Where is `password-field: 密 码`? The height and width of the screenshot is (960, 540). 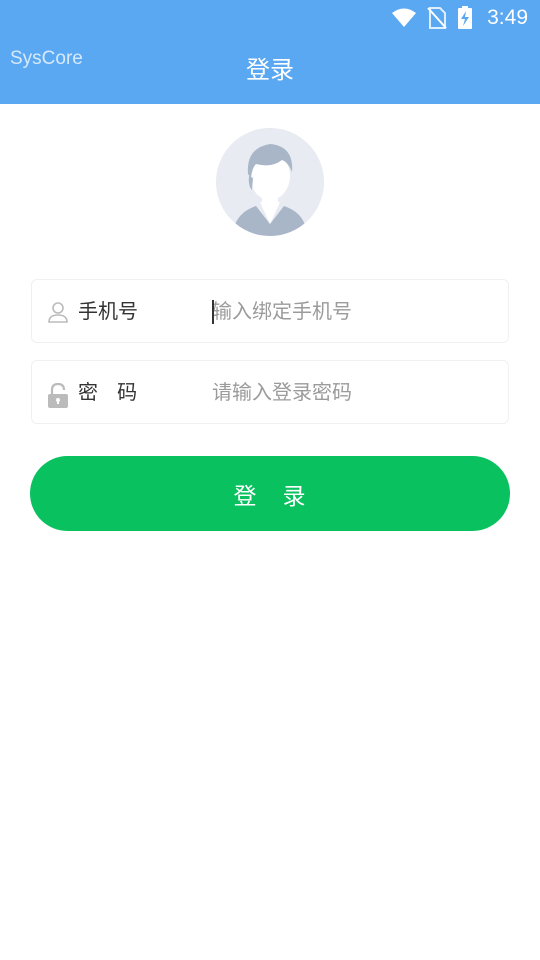
password-field: 密 码 is located at coordinates (270, 392).